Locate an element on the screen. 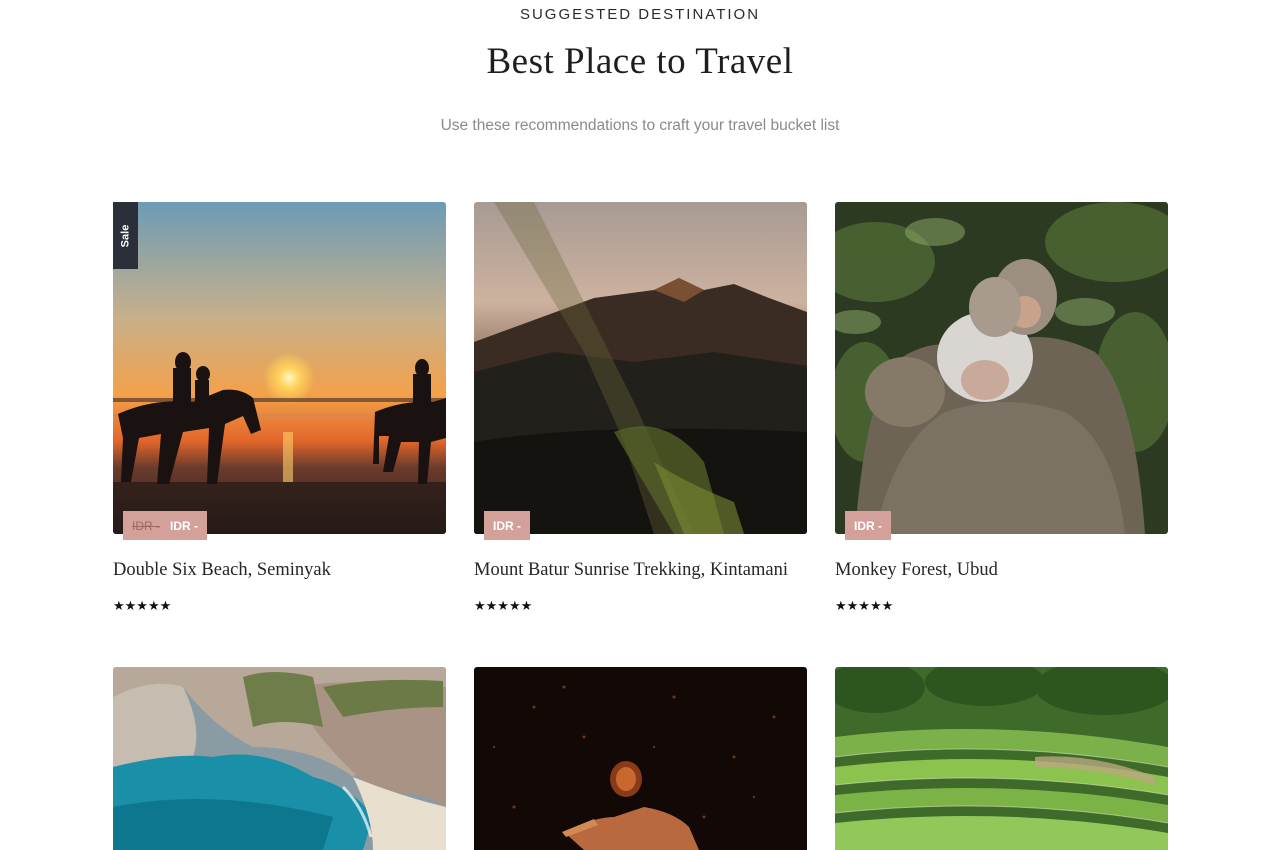  sale-badge: Sale is located at coordinates (125, 235).